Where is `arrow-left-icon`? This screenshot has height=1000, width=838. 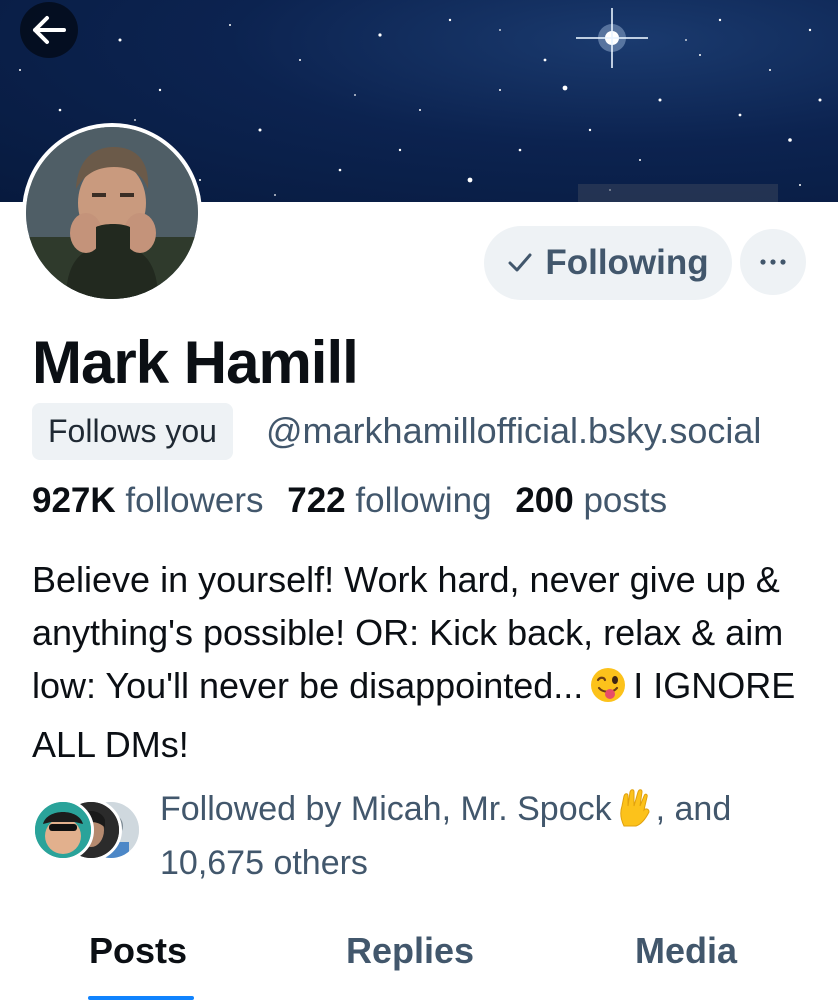
arrow-left-icon is located at coordinates (49, 30).